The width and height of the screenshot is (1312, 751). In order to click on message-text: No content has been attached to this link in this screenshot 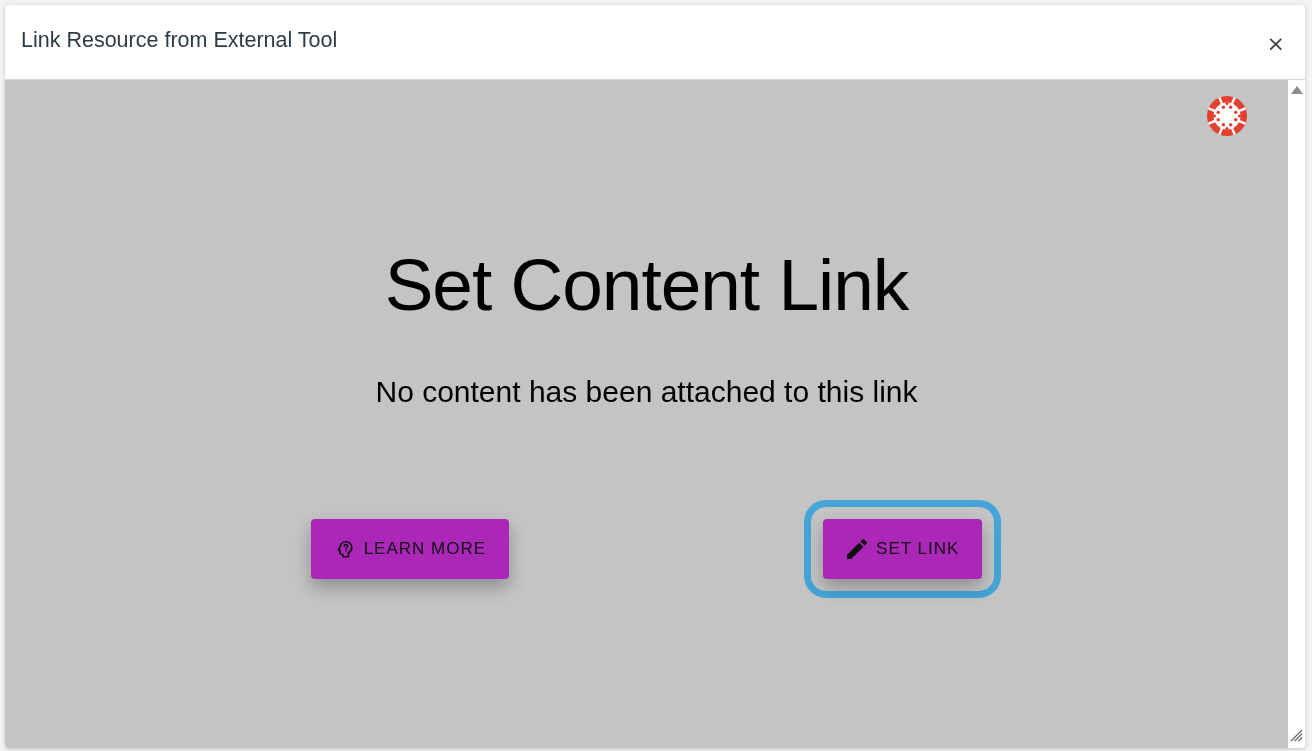, I will do `click(646, 391)`.